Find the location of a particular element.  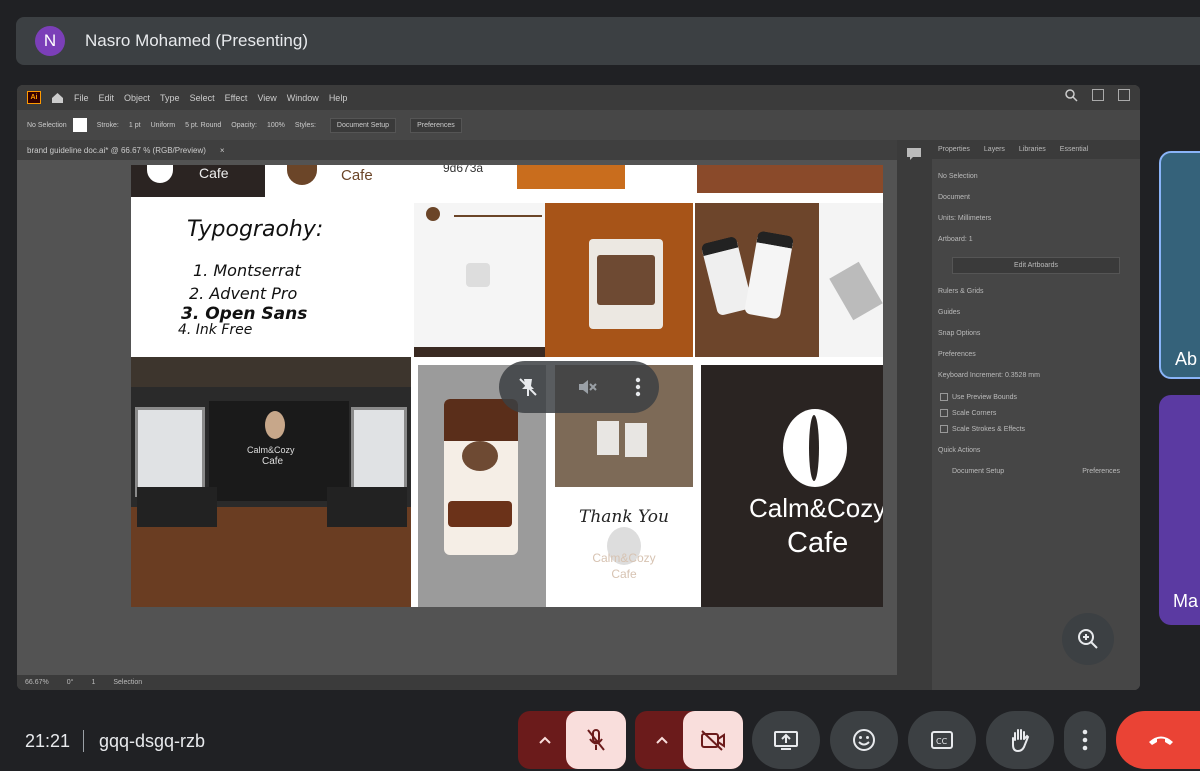

menu-object: Object is located at coordinates (137, 97).